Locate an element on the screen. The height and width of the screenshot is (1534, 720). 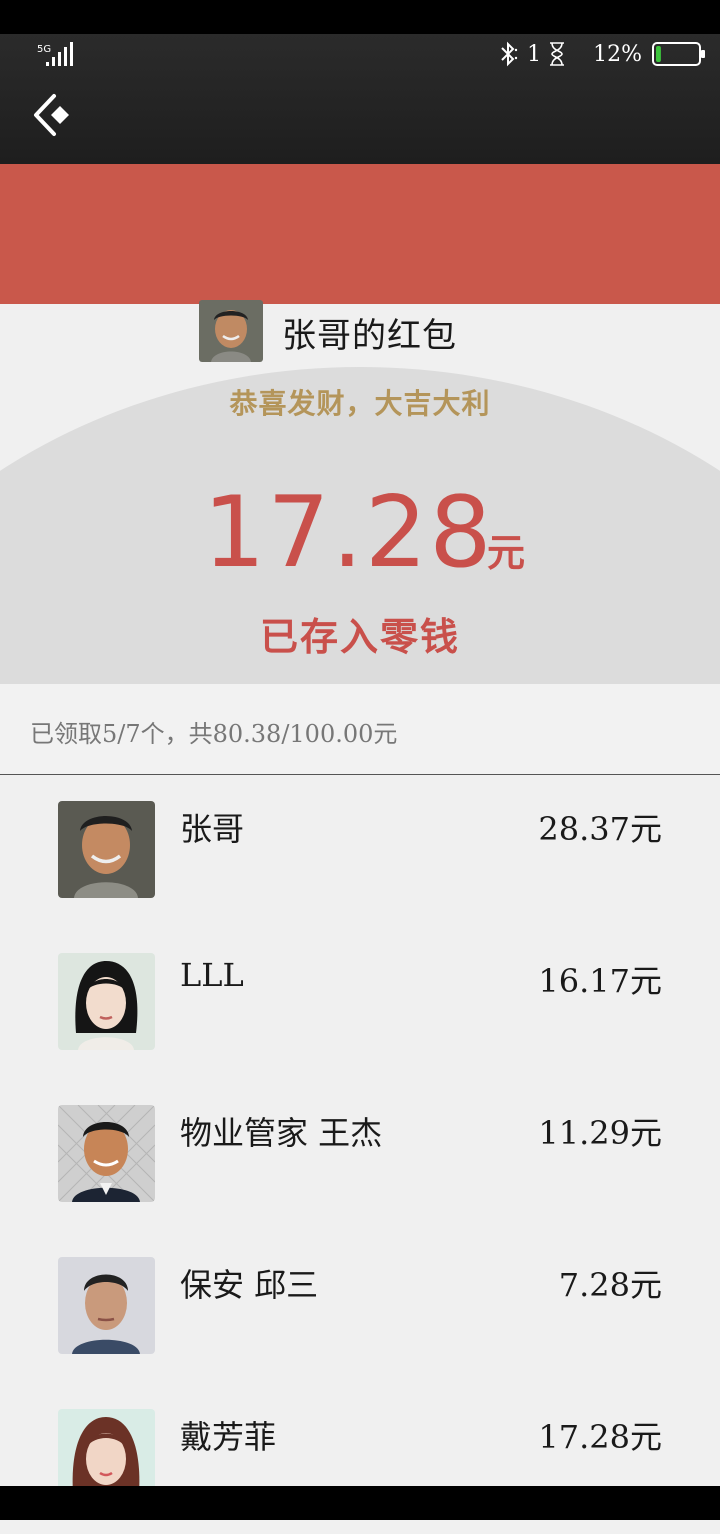
recipient-amount: 11.29元 is located at coordinates (600, 1133).